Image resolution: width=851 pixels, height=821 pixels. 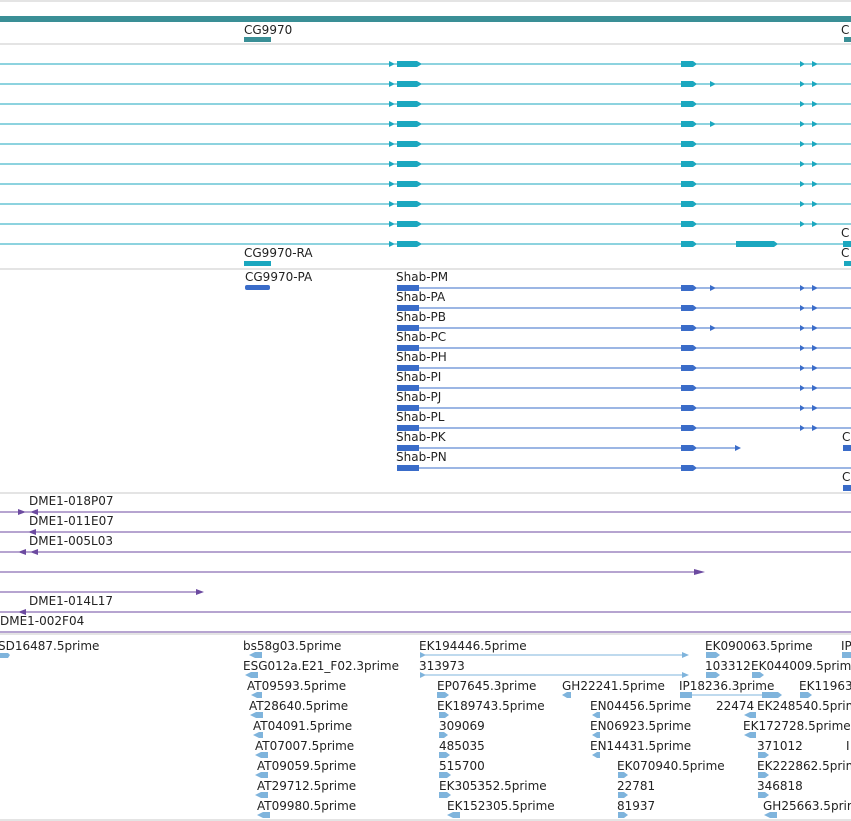 I want to click on est-label: 485035, so click(x=462, y=746).